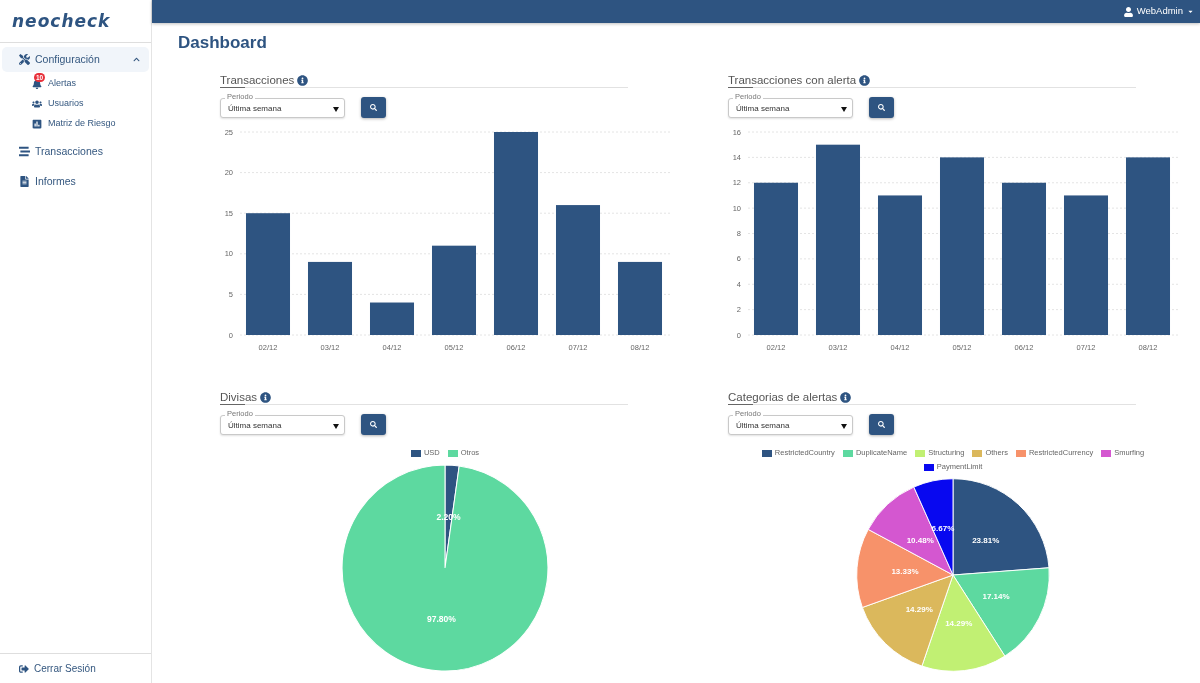 The width and height of the screenshot is (1200, 683). I want to click on page-title: Dashboard, so click(223, 42).